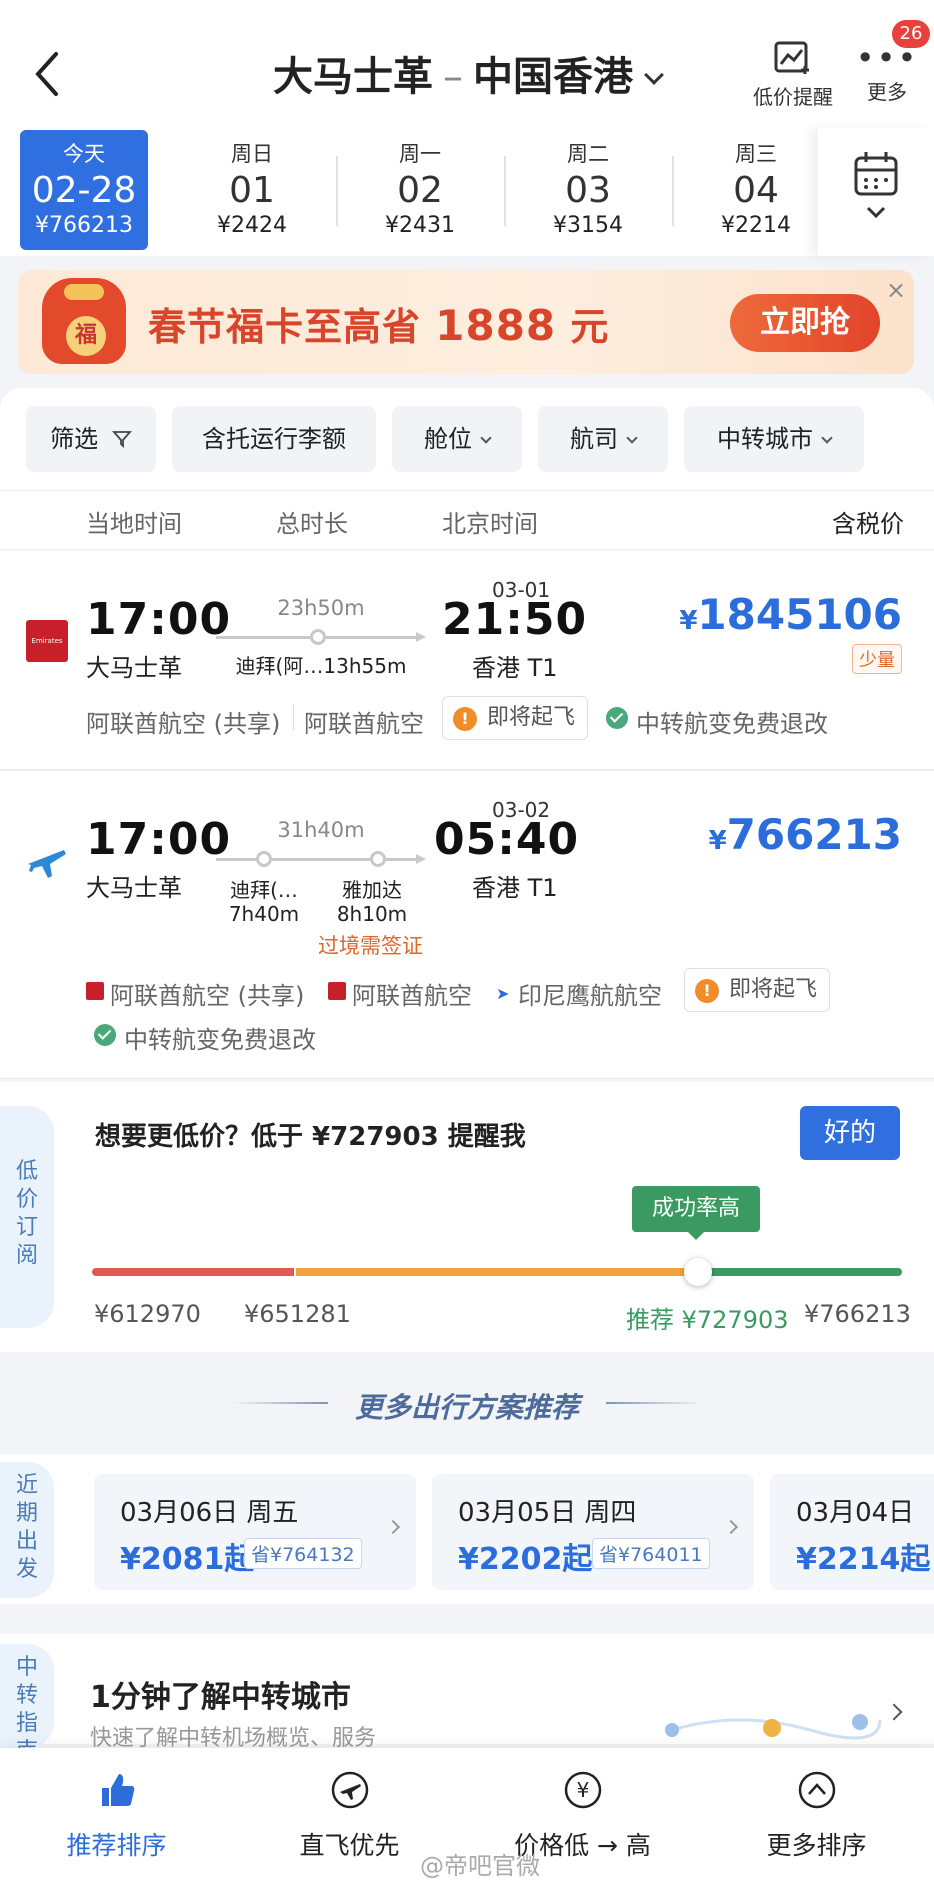  What do you see at coordinates (74, 439) in the screenshot?
I see `filter-label: 筛选` at bounding box center [74, 439].